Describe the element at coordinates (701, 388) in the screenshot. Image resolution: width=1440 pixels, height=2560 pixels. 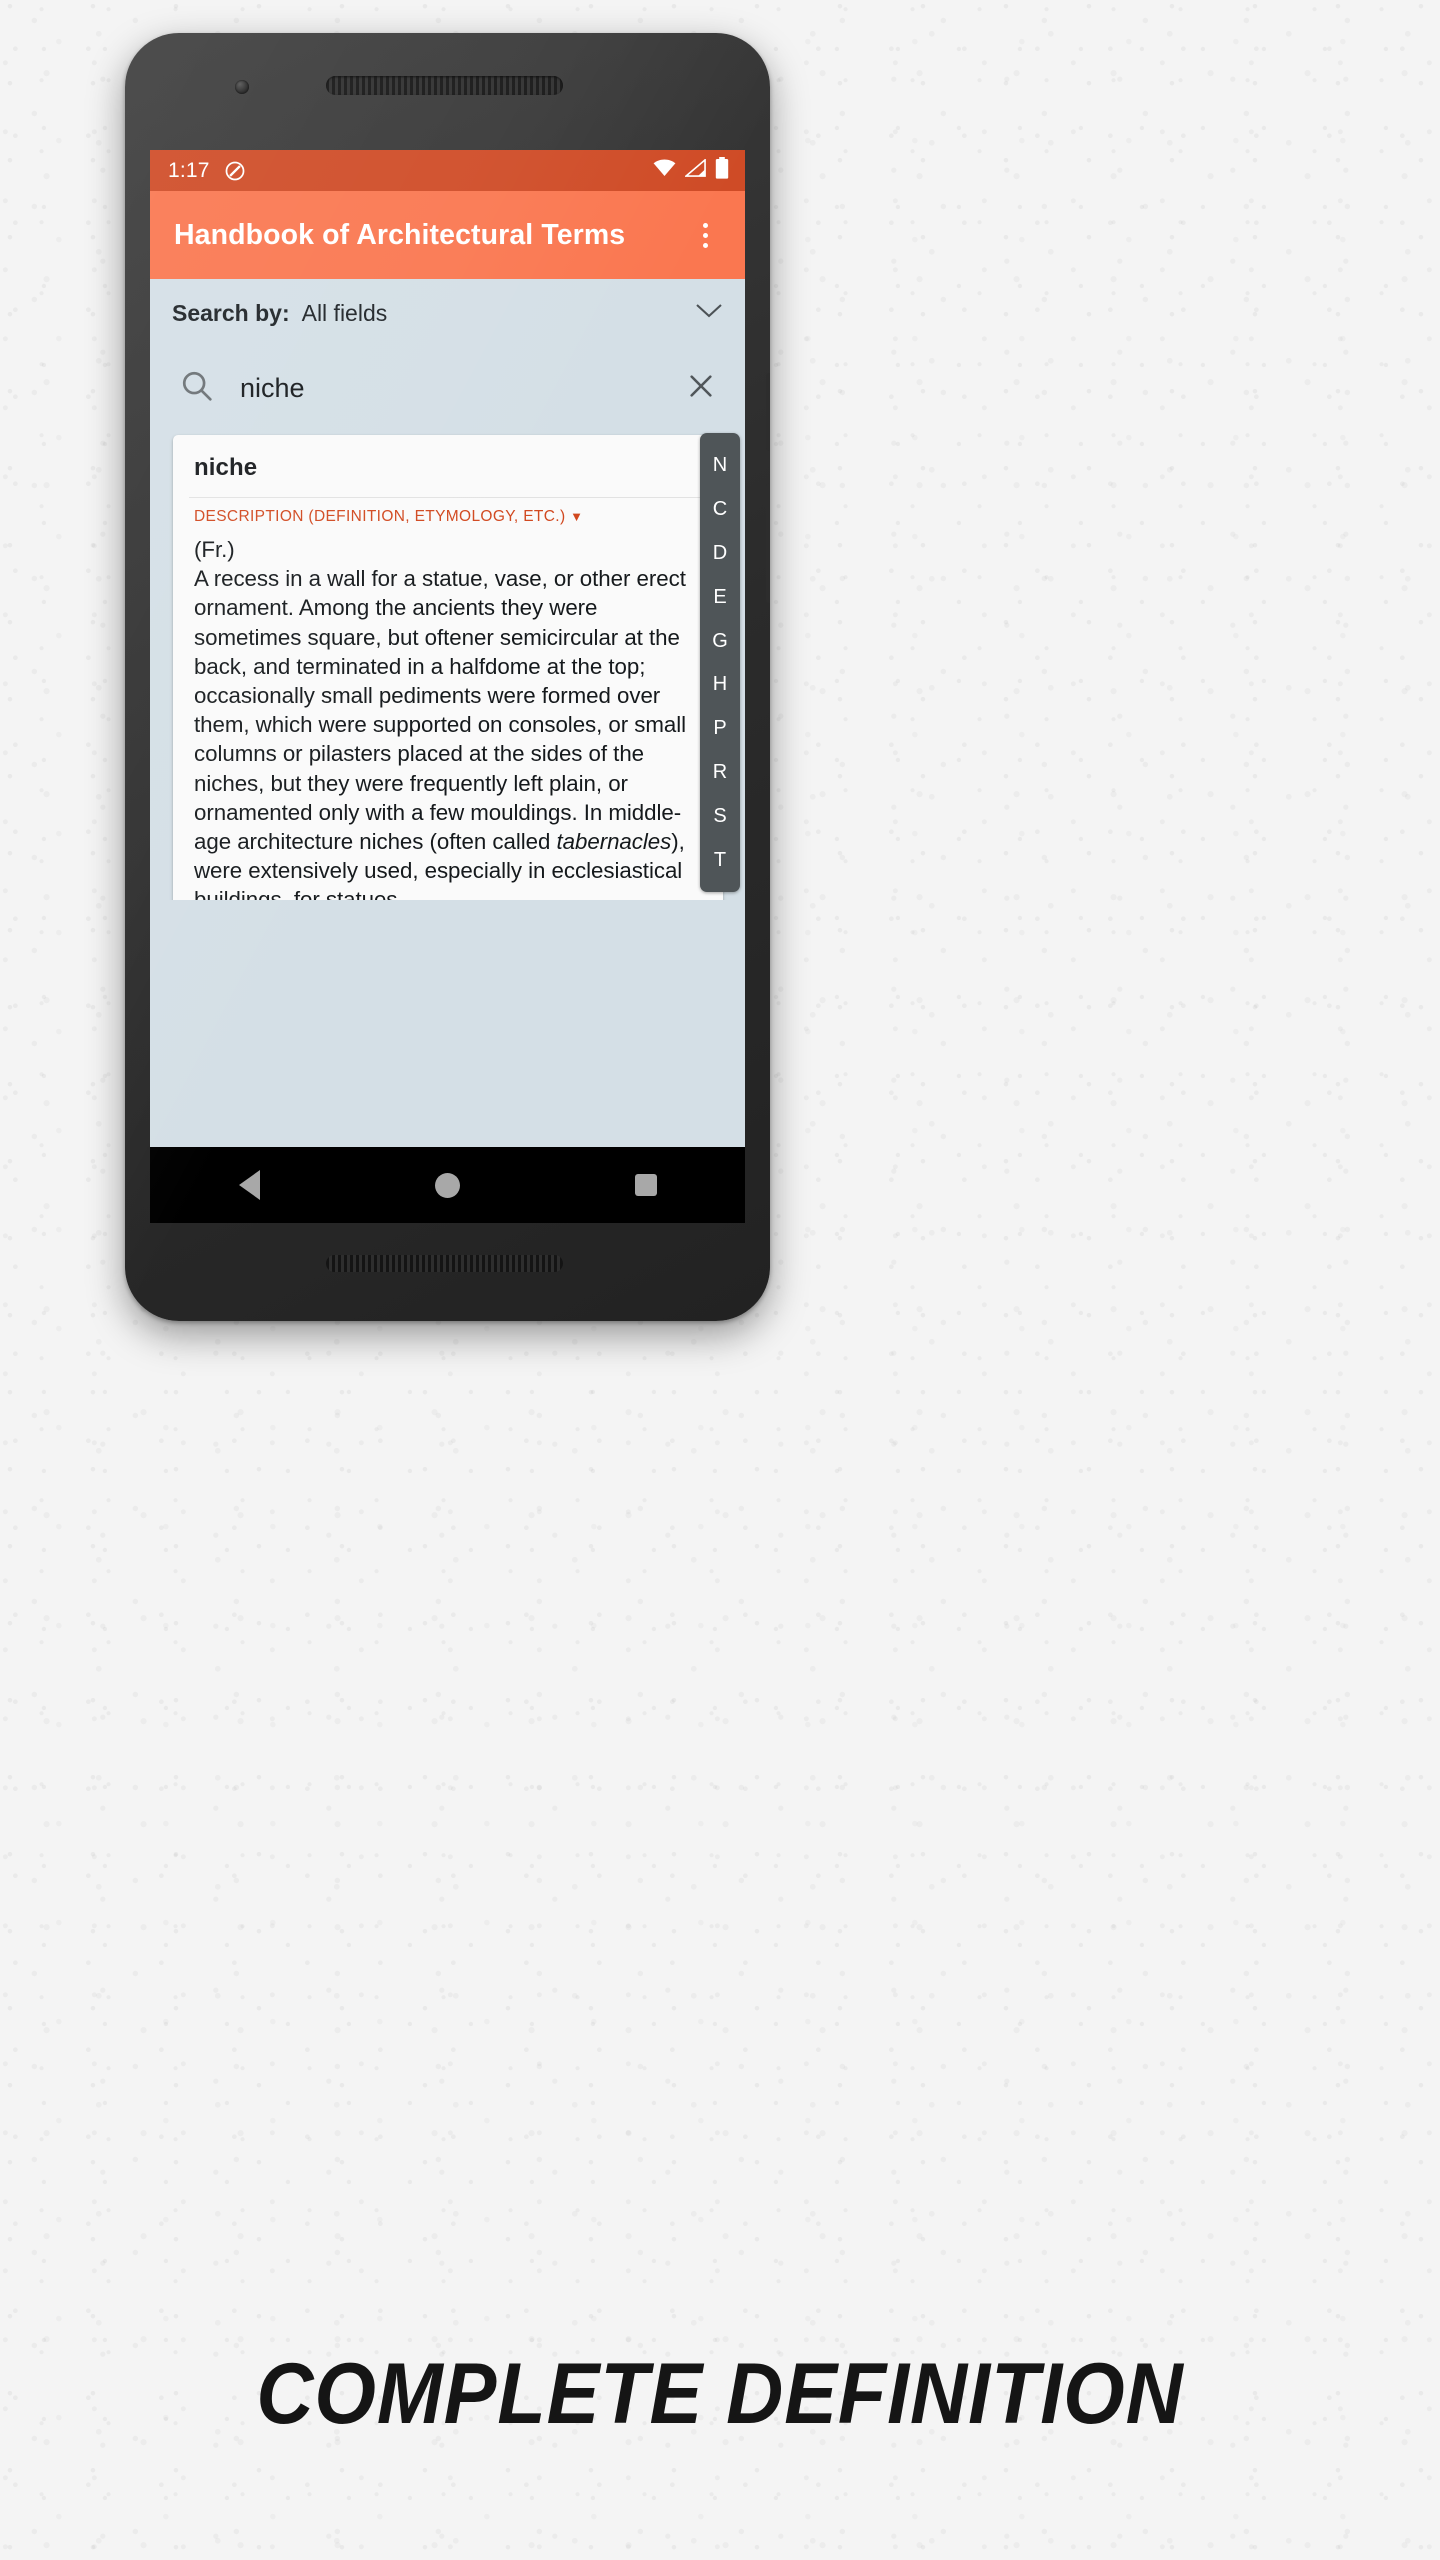
I see `clear-search-icon` at that location.